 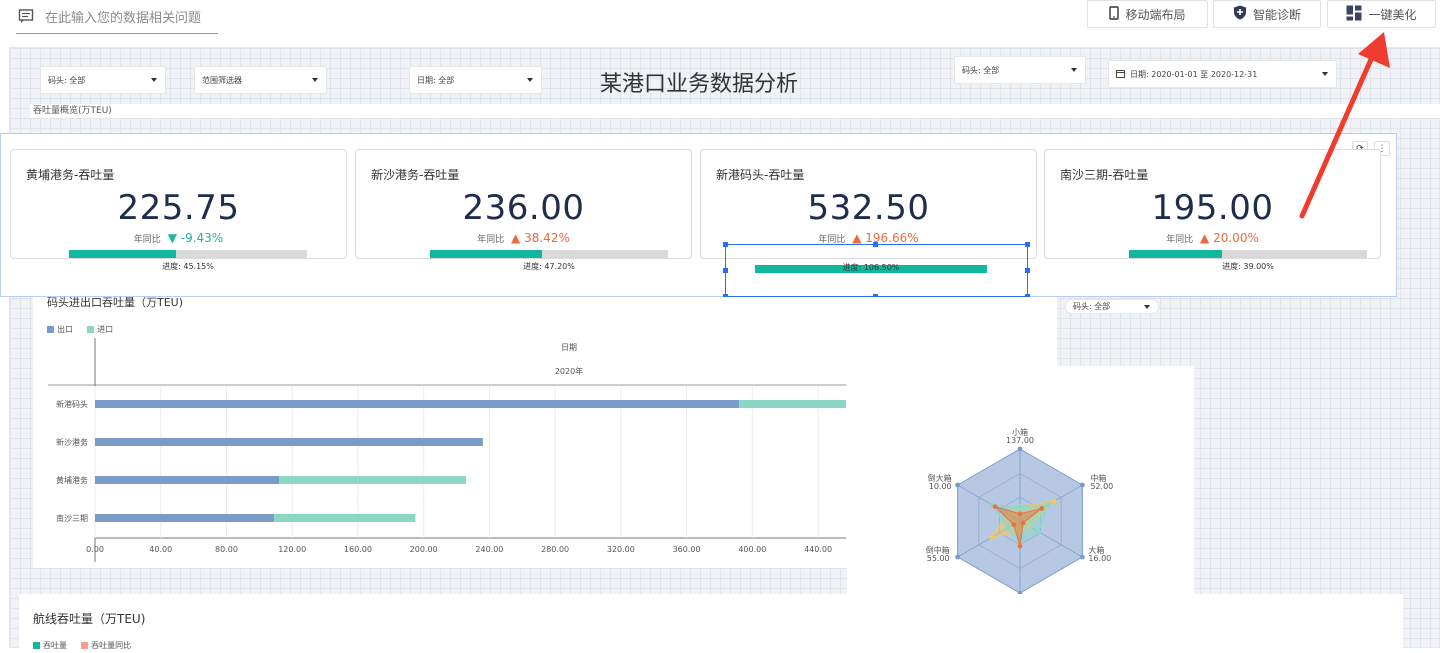 I want to click on category-label: 黄埔港务, so click(x=72, y=480).